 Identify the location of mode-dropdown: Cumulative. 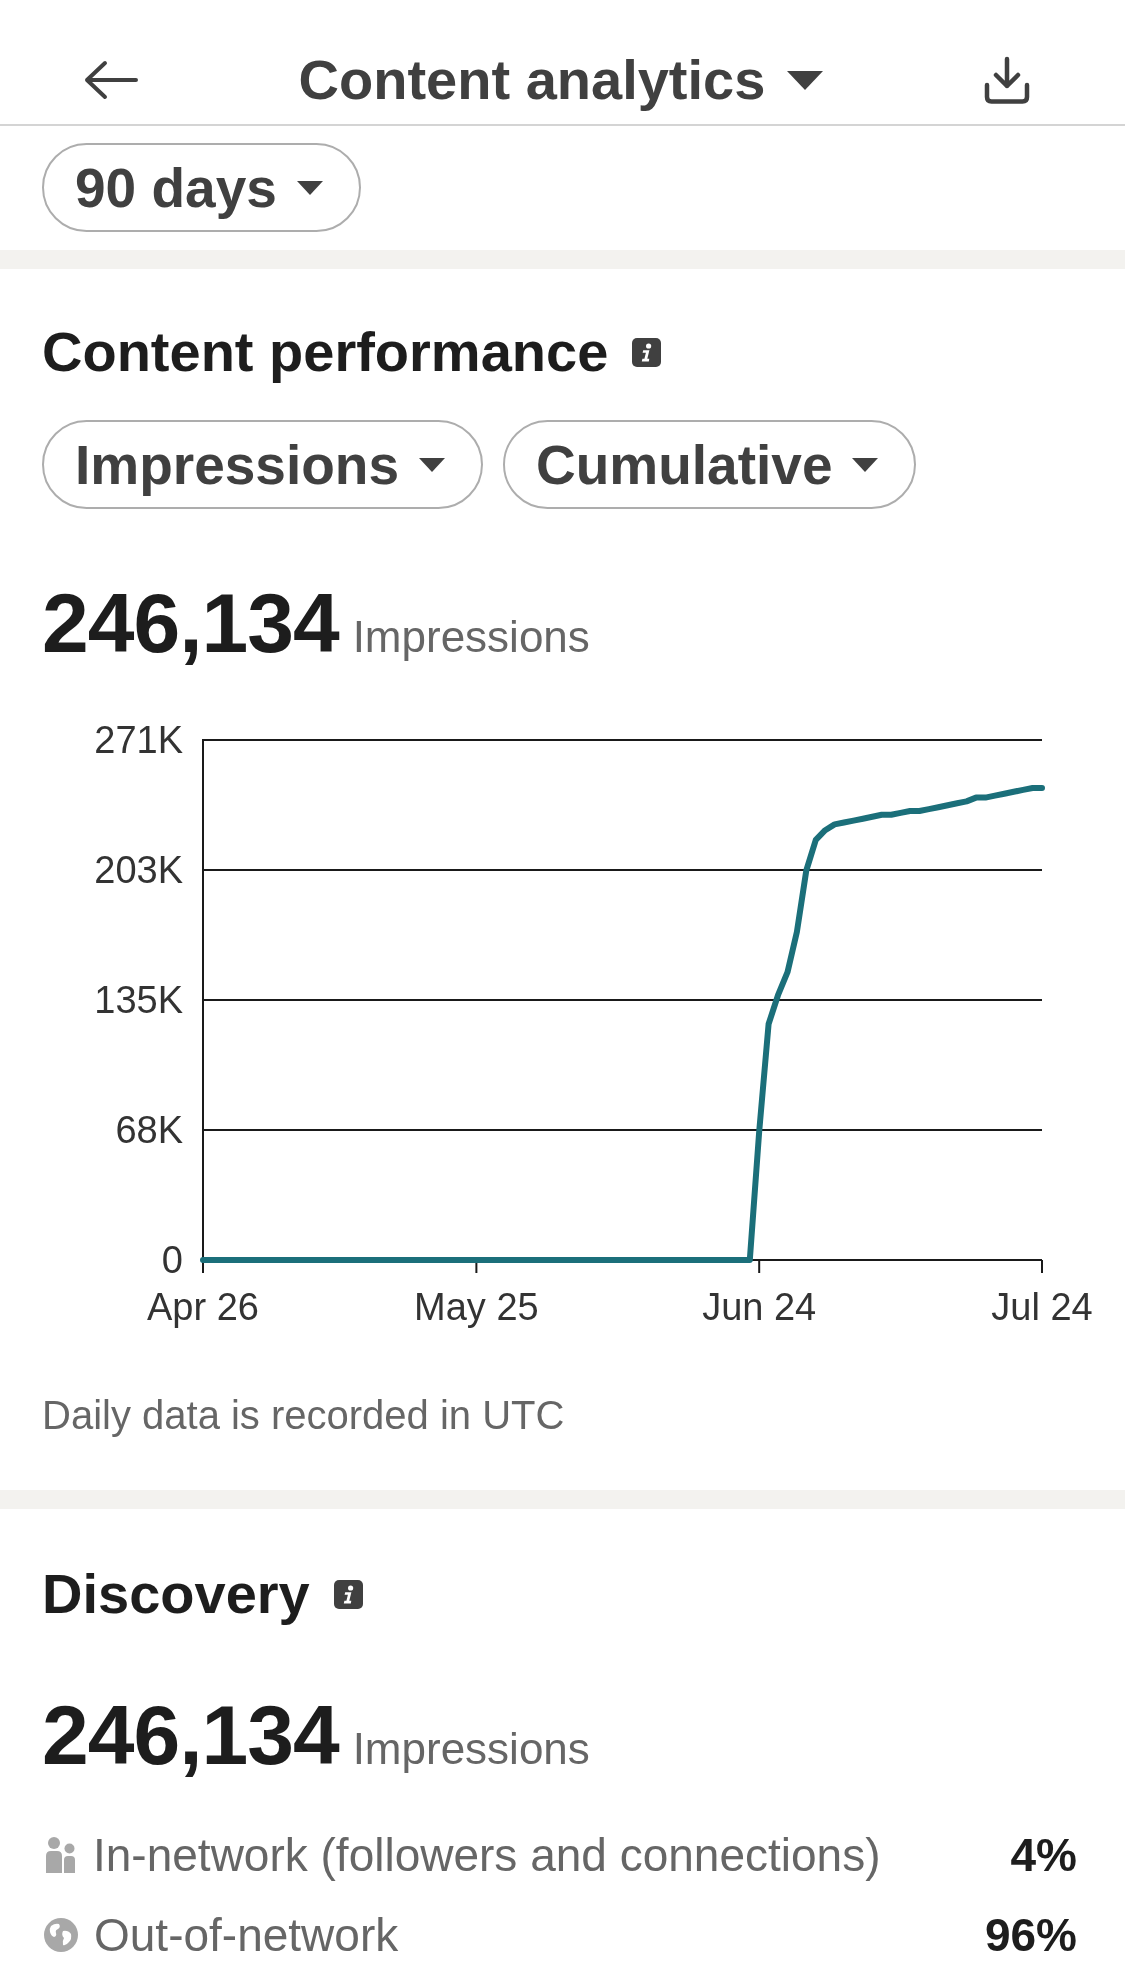
(710, 464).